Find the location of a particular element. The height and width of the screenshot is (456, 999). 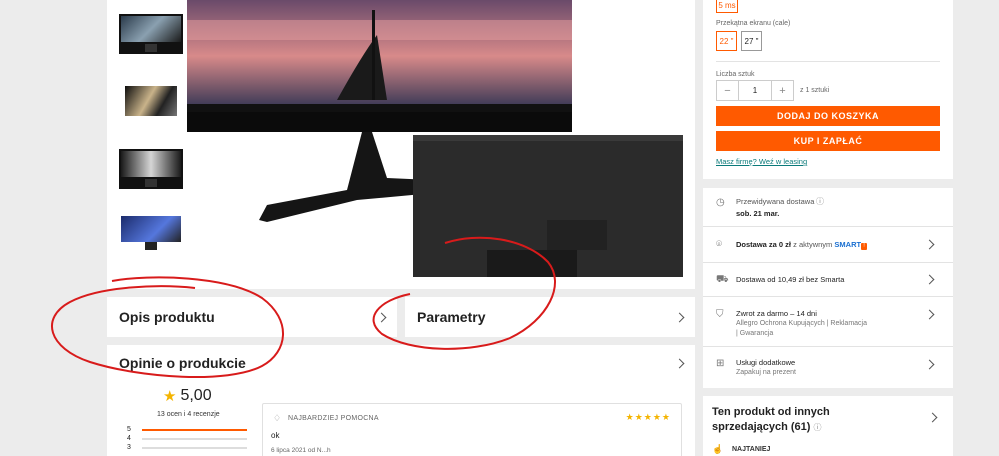

location-pin-icon: ⌾ is located at coordinates (719, 244).